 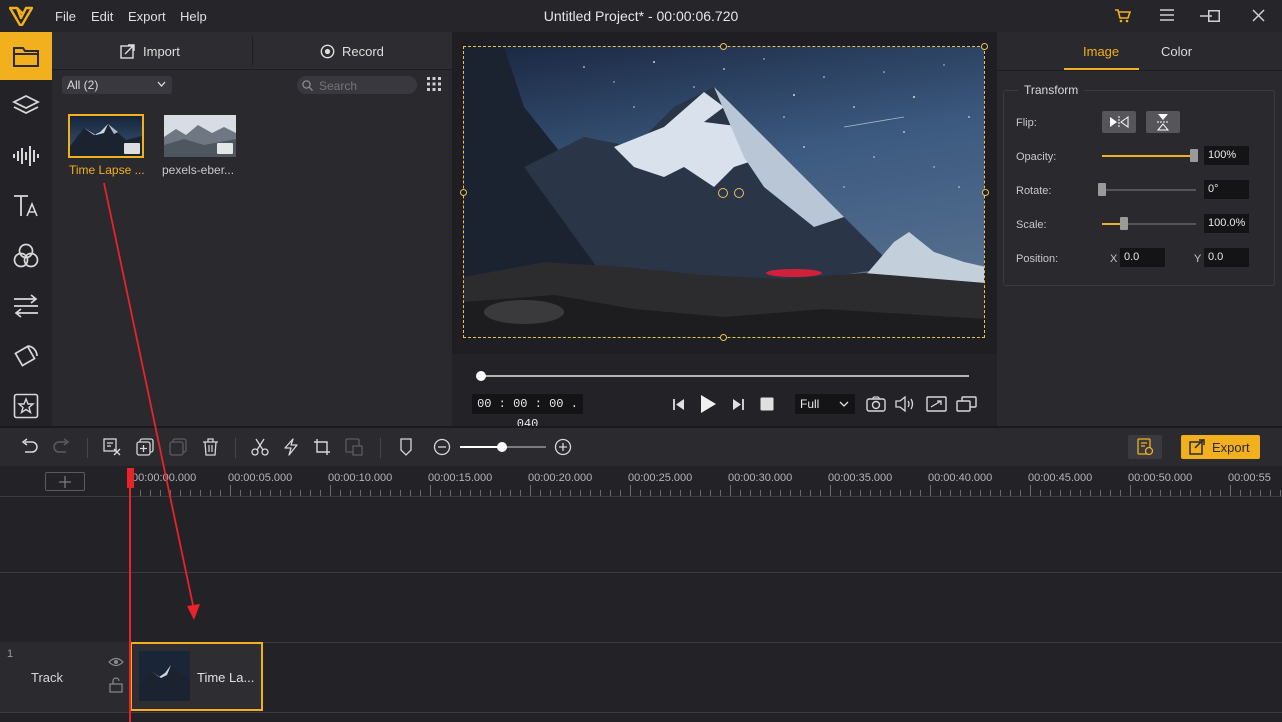 What do you see at coordinates (29, 446) in the screenshot?
I see `undo-icon` at bounding box center [29, 446].